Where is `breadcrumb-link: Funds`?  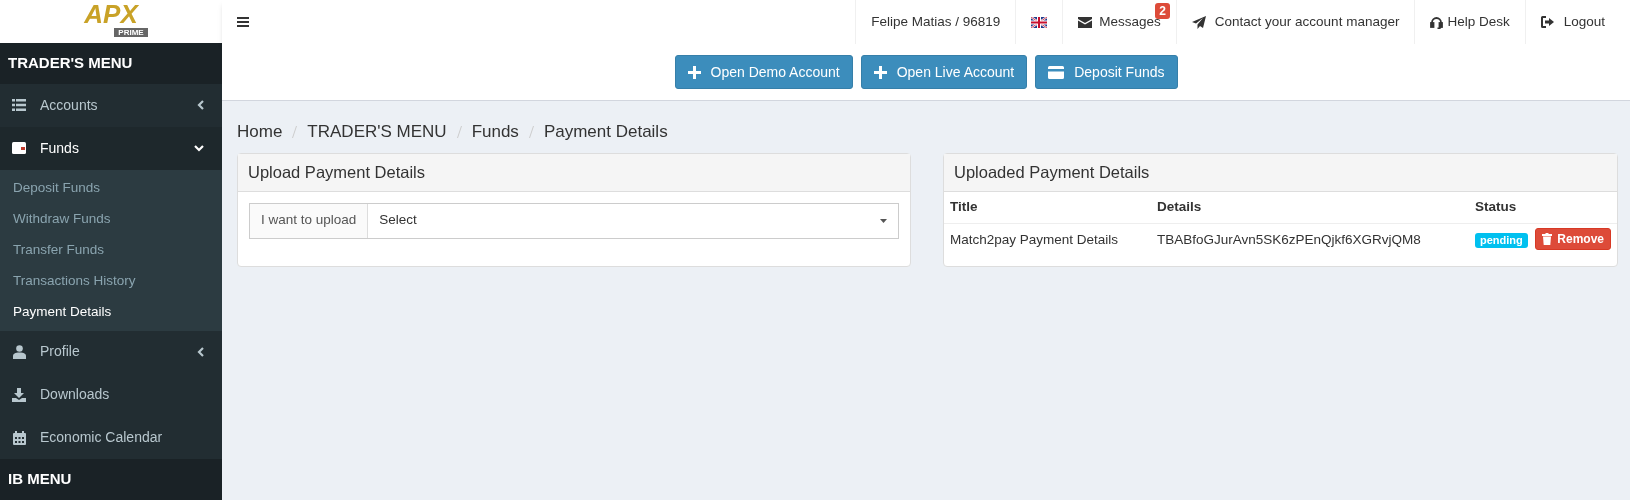
breadcrumb-link: Funds is located at coordinates (495, 132).